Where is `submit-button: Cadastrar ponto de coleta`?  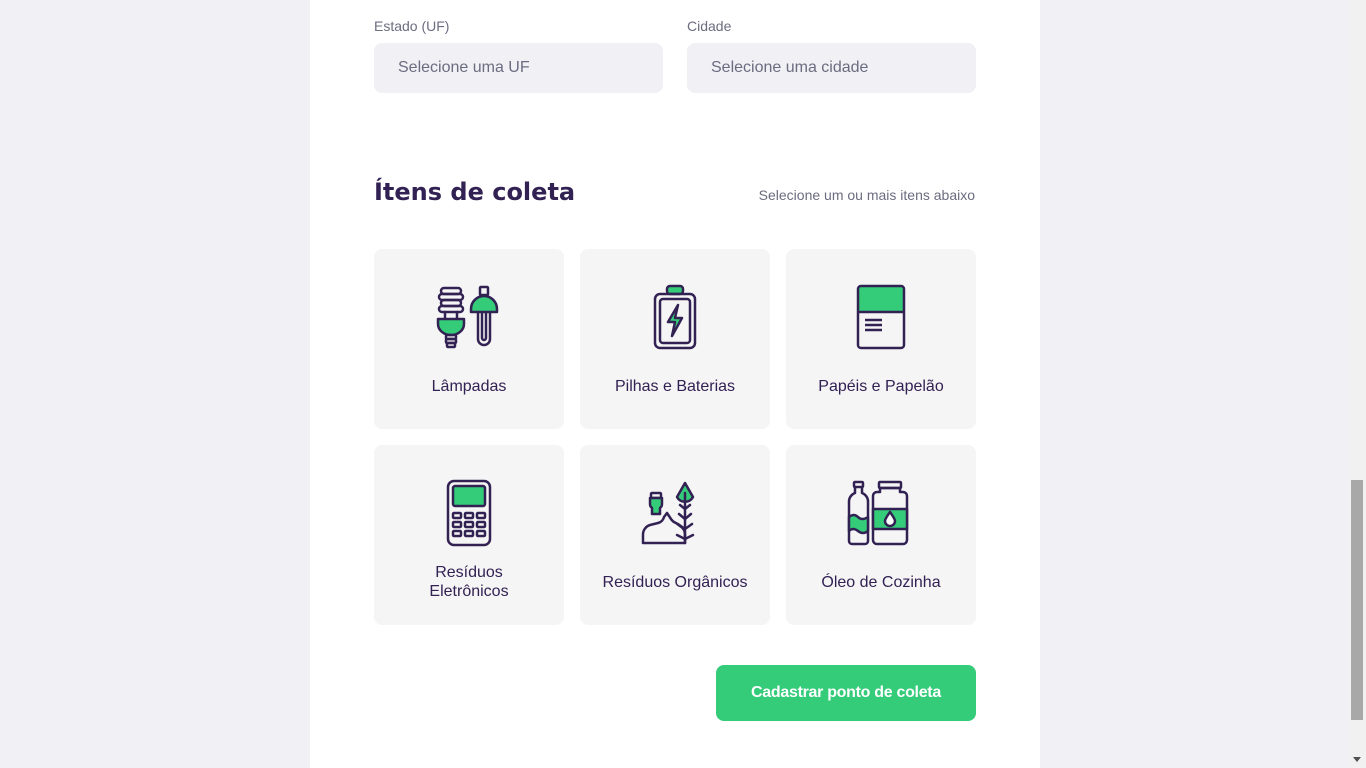
submit-button: Cadastrar ponto de coleta is located at coordinates (846, 693).